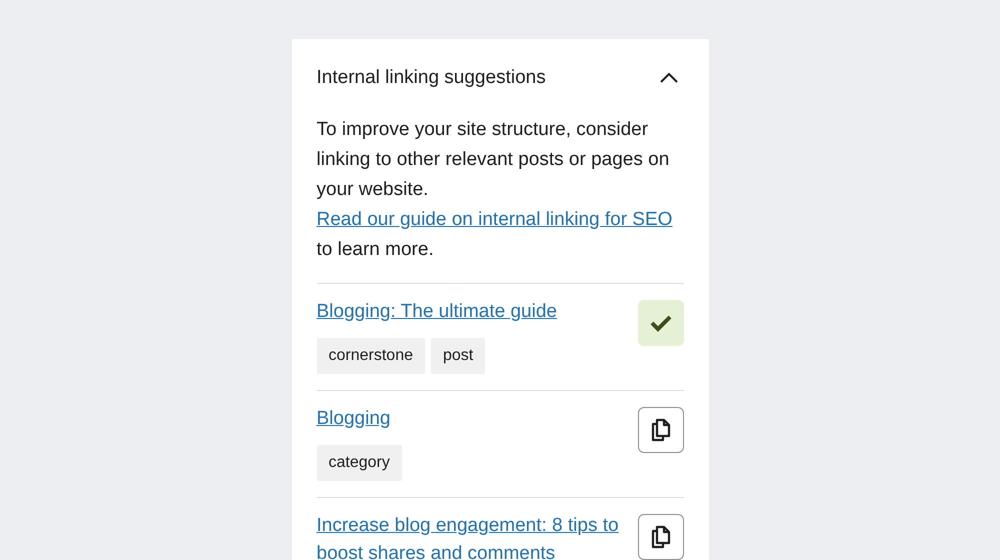 Image resolution: width=1000 pixels, height=560 pixels. I want to click on guide-link: Read our guide on internal linking for SEO, so click(494, 219).